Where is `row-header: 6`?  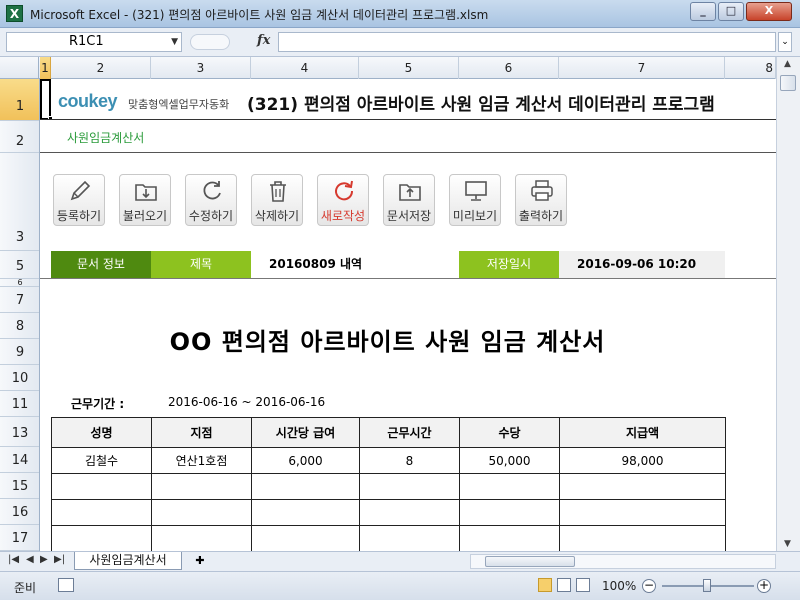 row-header: 6 is located at coordinates (19, 283).